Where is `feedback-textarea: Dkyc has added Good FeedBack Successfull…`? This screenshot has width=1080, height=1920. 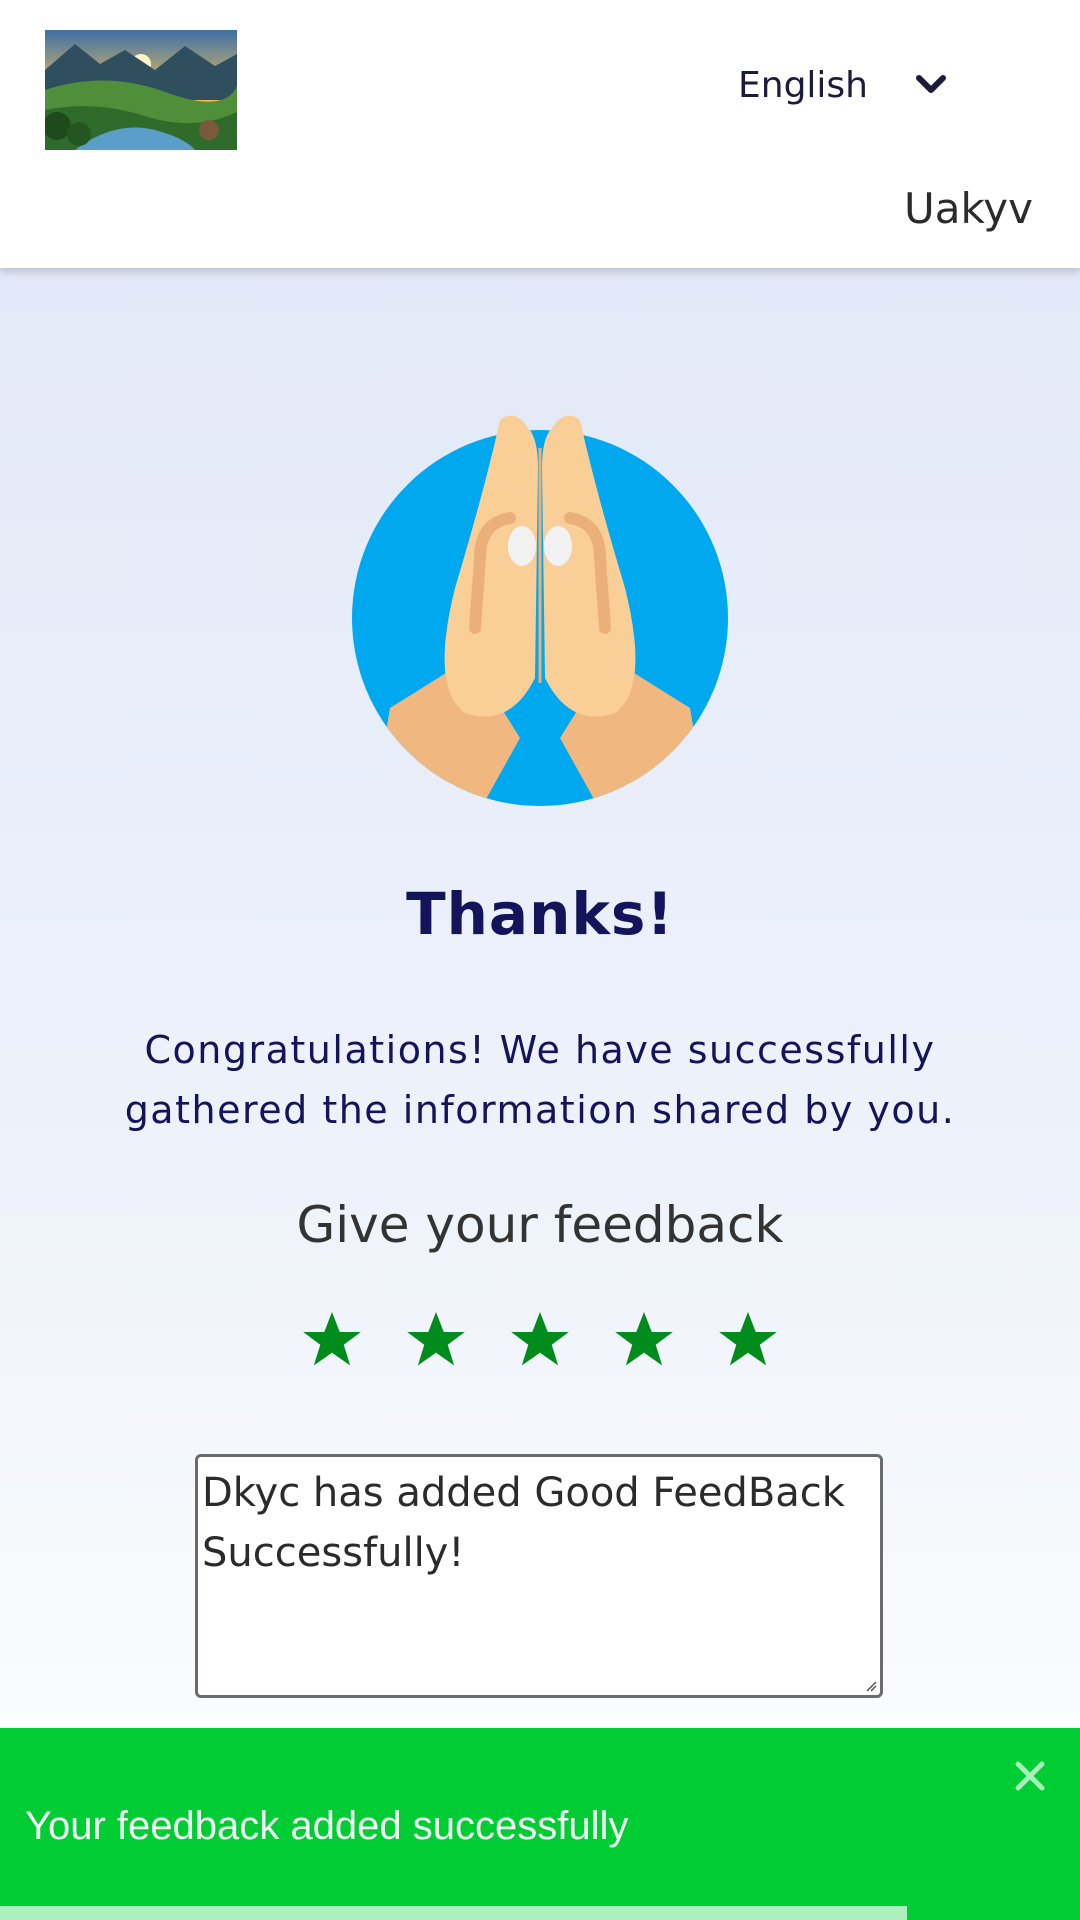 feedback-textarea: Dkyc has added Good FeedBack Successfull… is located at coordinates (539, 1576).